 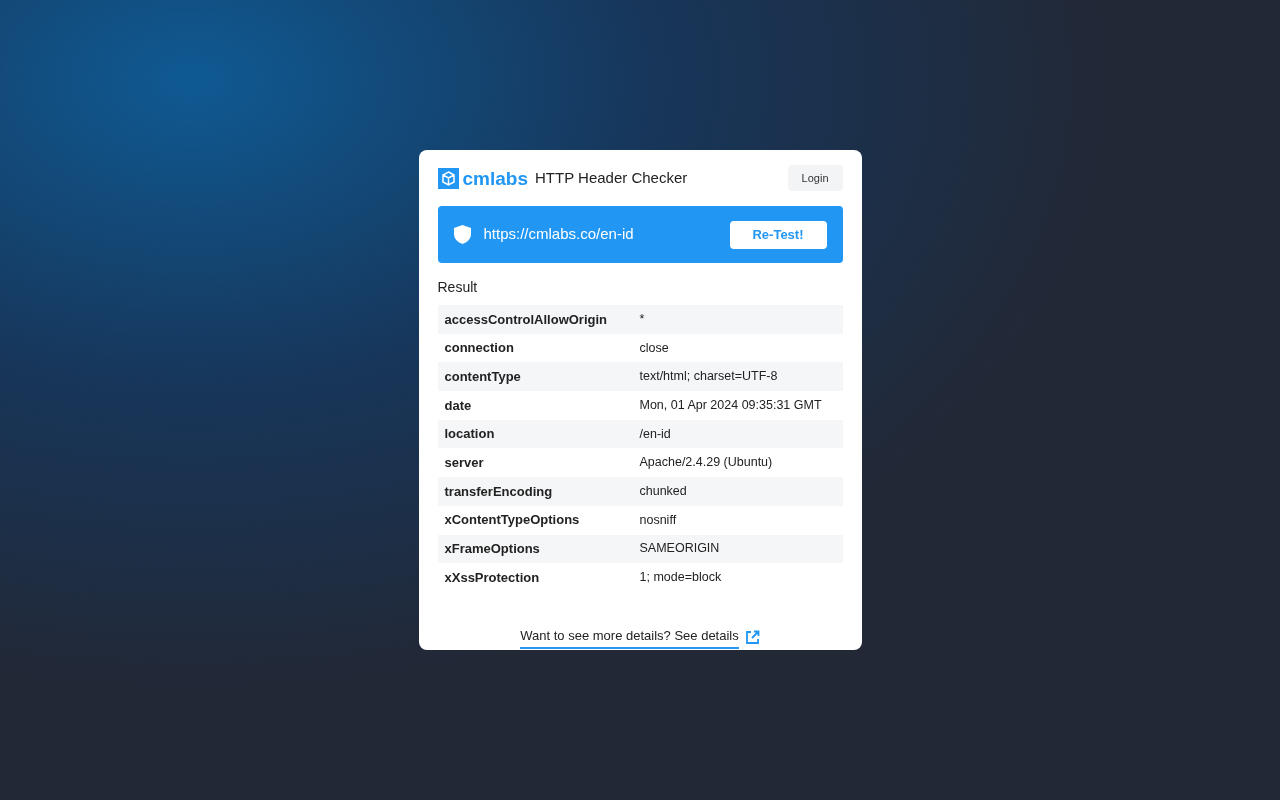 I want to click on external-link-icon, so click(x=752, y=638).